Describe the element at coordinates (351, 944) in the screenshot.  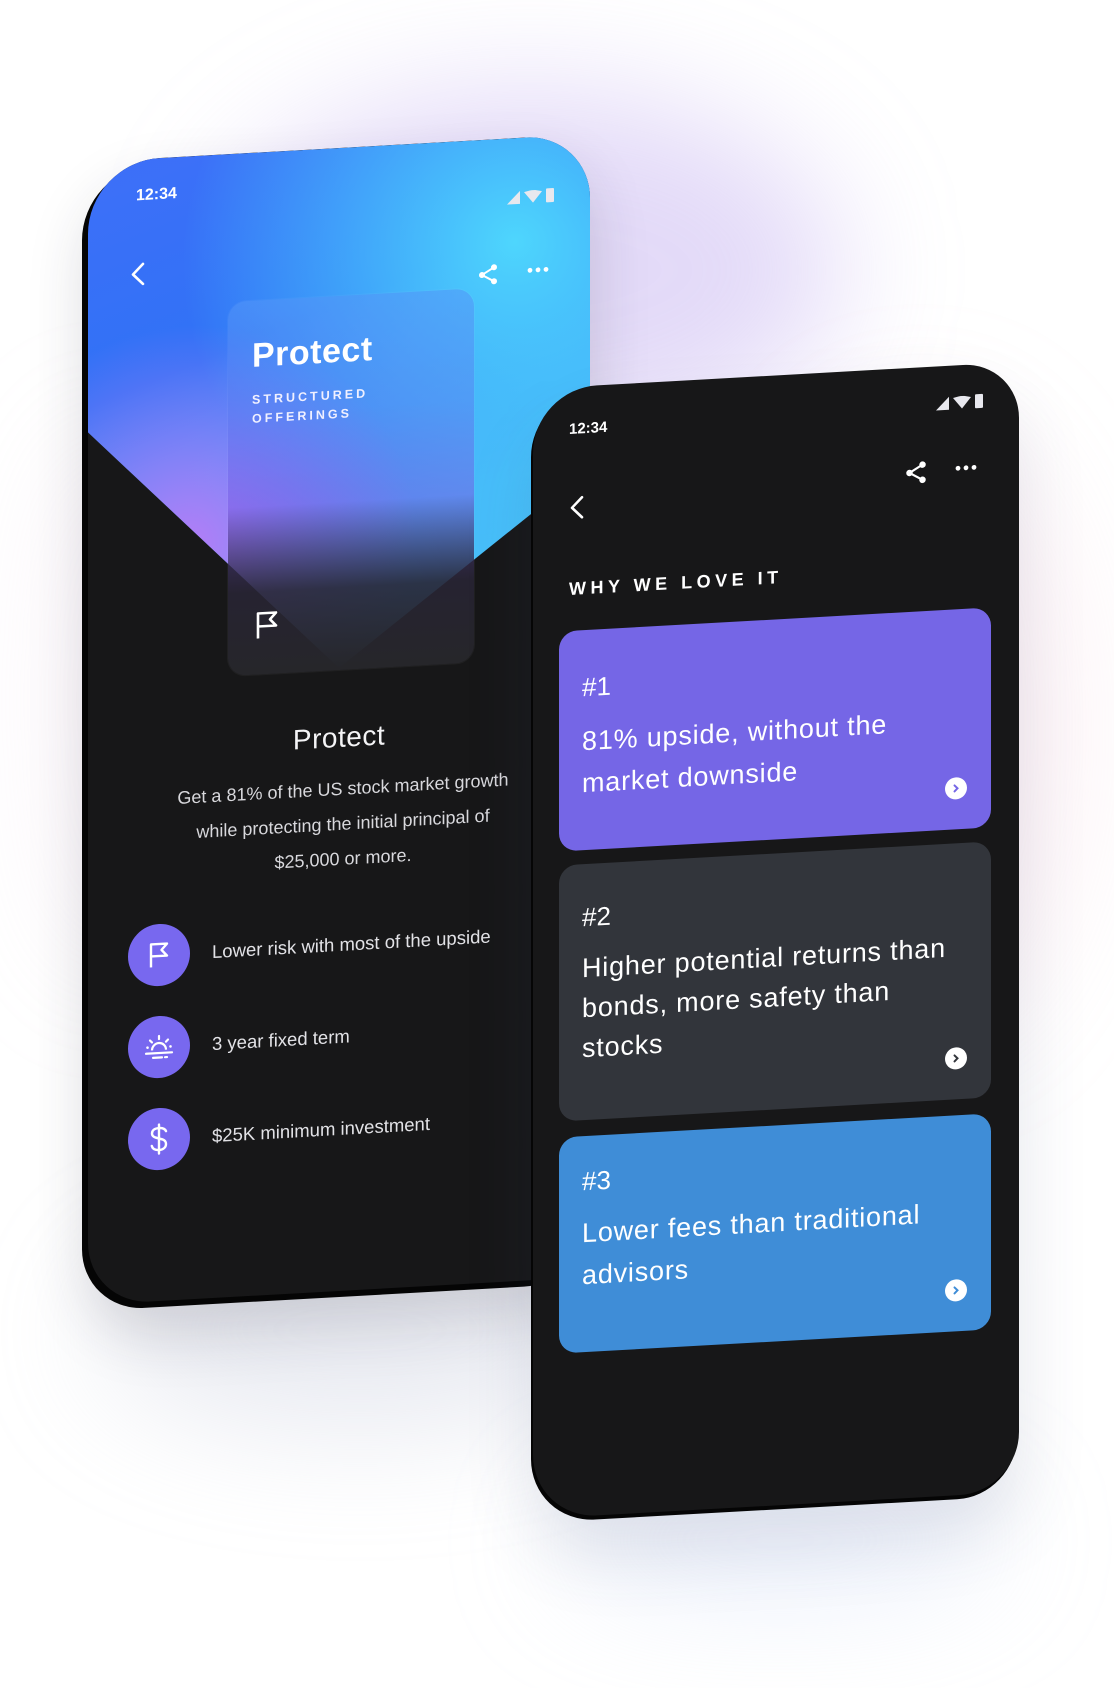
I see `feature-label: Lower risk with most of the upside` at that location.